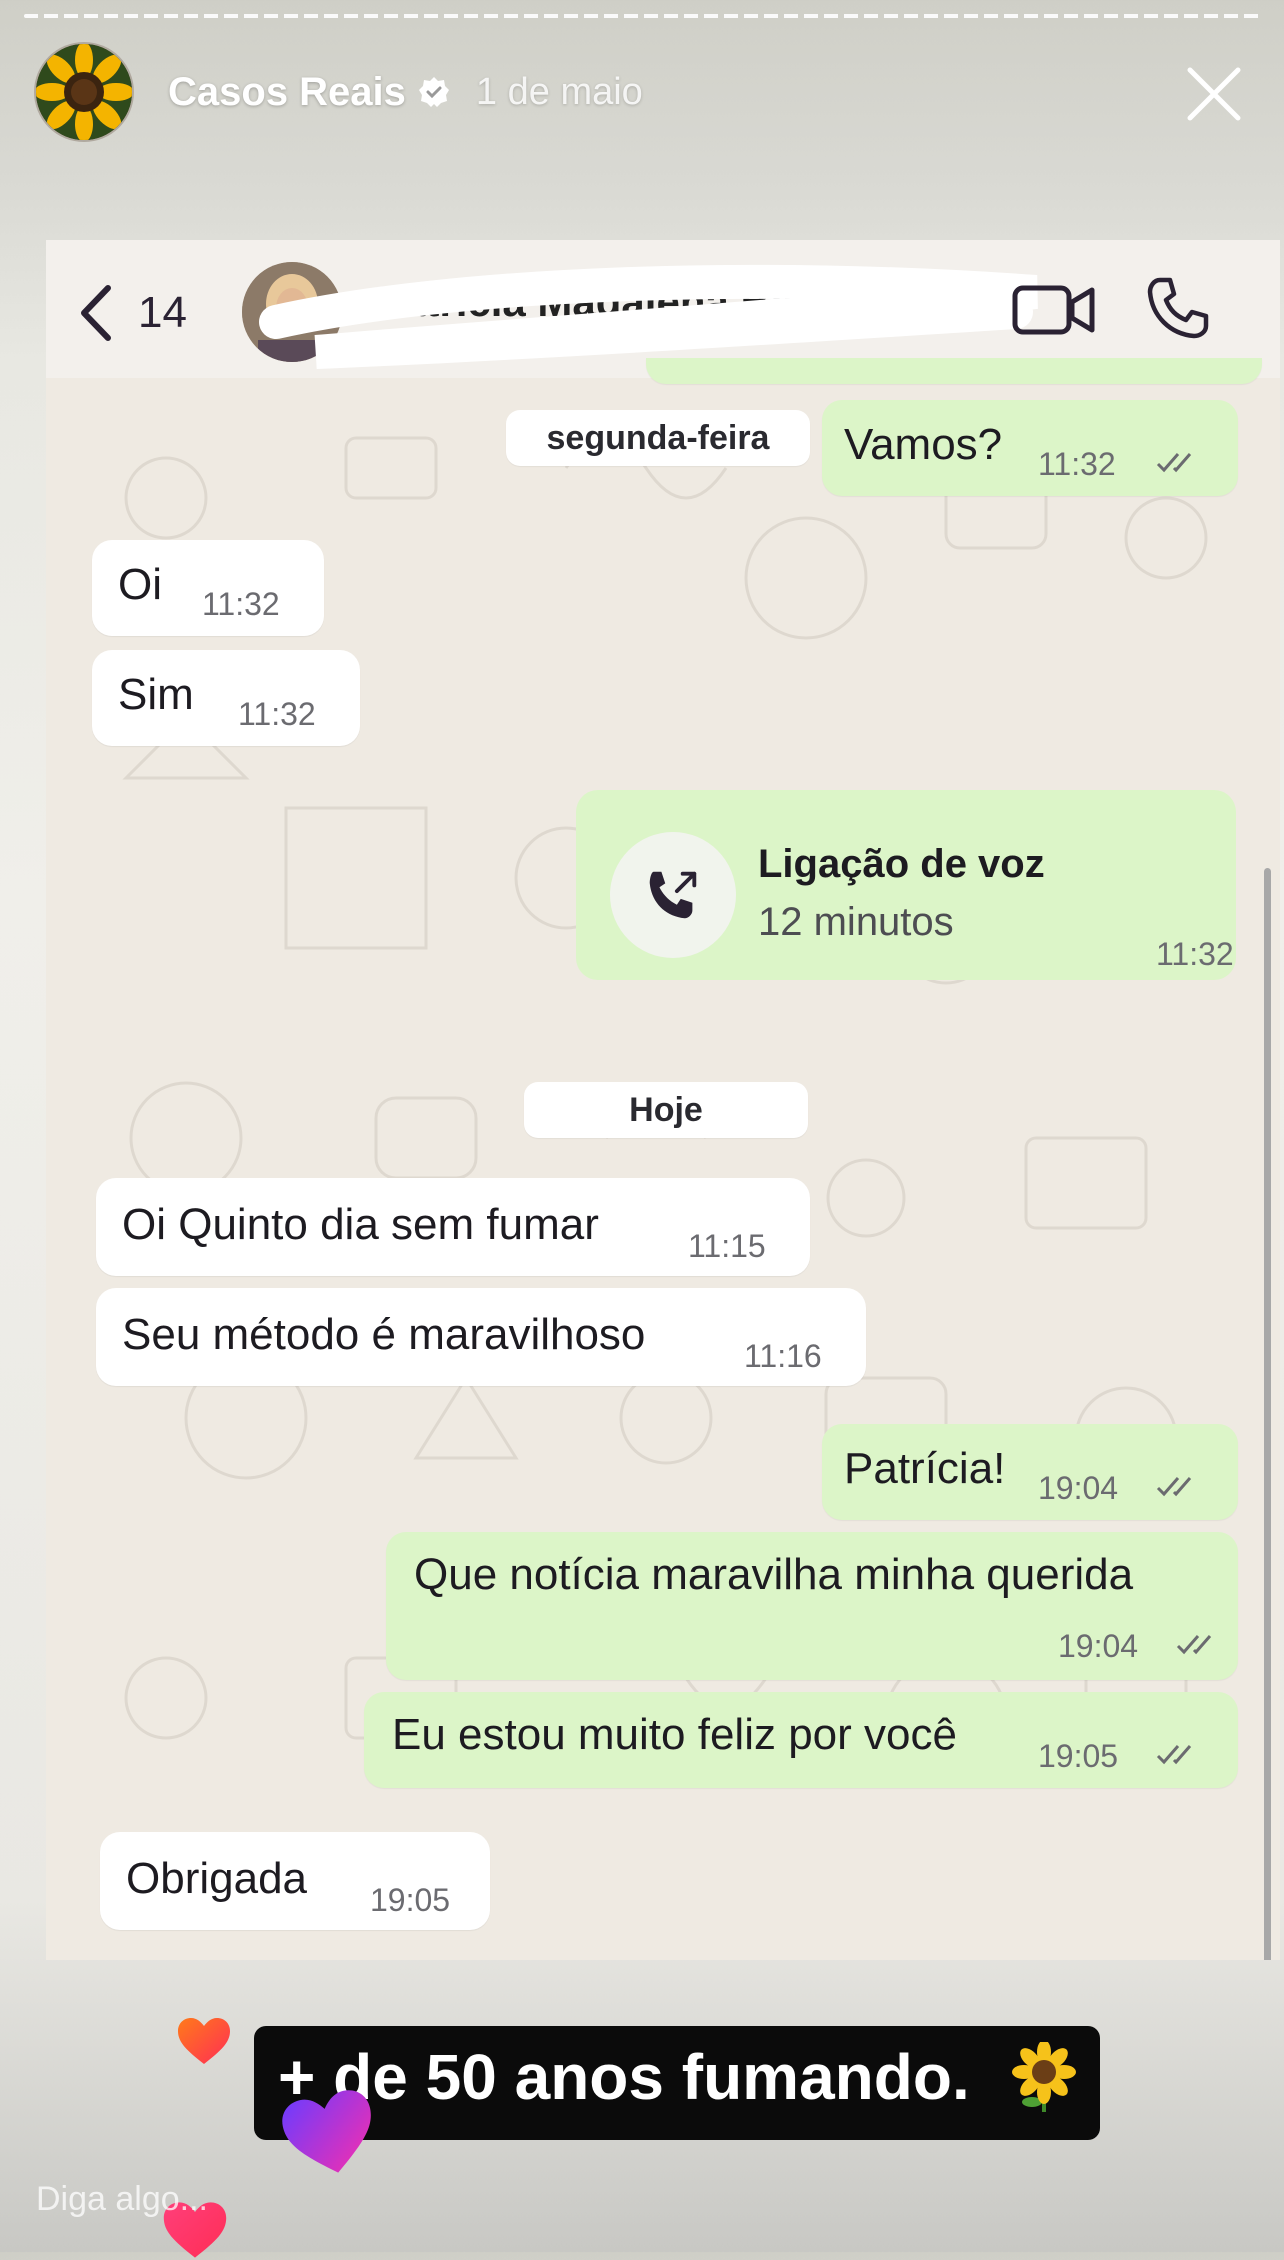 This screenshot has height=2260, width=1284. Describe the element at coordinates (1195, 954) in the screenshot. I see `call-time: 11:32` at that location.